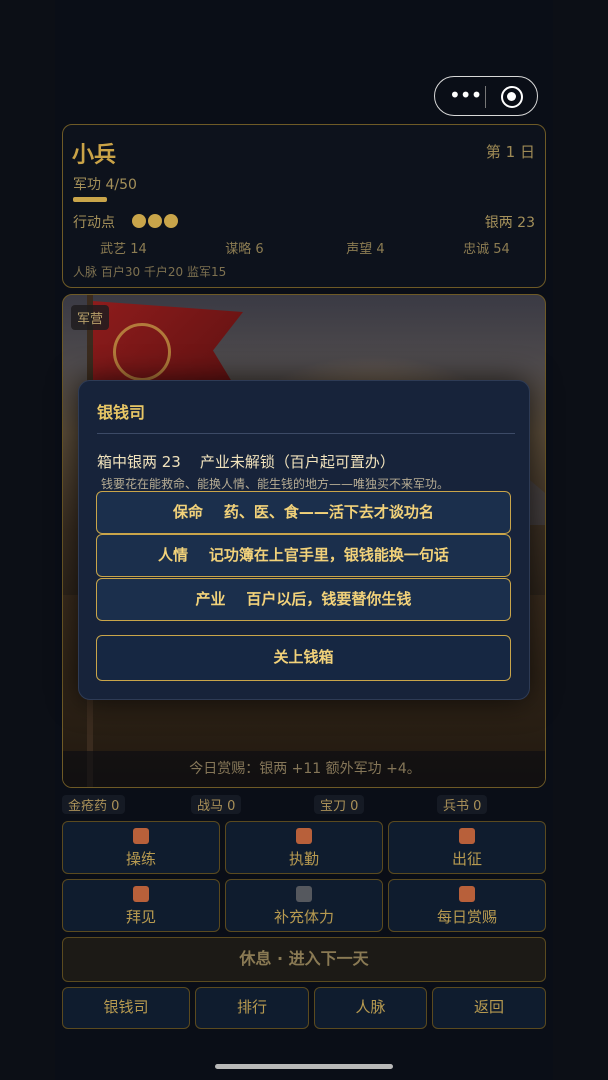 Image resolution: width=608 pixels, height=1080 pixels. Describe the element at coordinates (303, 658) in the screenshot. I see `close-chest-button: 关上钱箱` at that location.